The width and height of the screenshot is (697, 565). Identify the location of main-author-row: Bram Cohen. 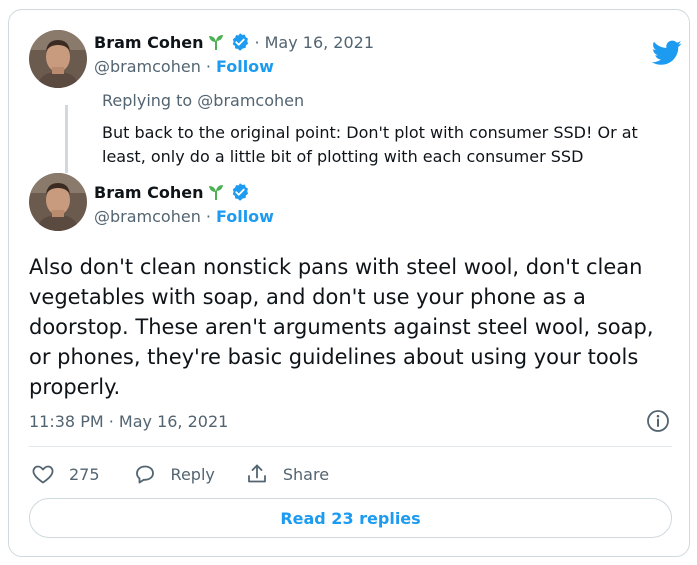
(172, 192).